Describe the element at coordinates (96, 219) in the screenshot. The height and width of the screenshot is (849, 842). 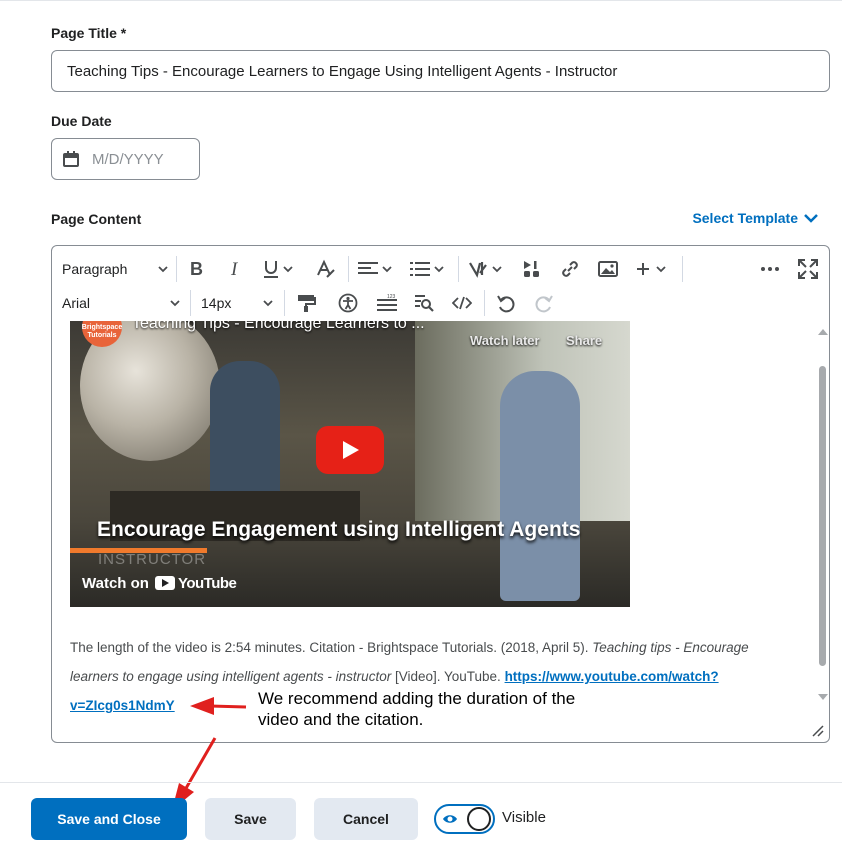
I see `page-content-label: Page Content` at that location.